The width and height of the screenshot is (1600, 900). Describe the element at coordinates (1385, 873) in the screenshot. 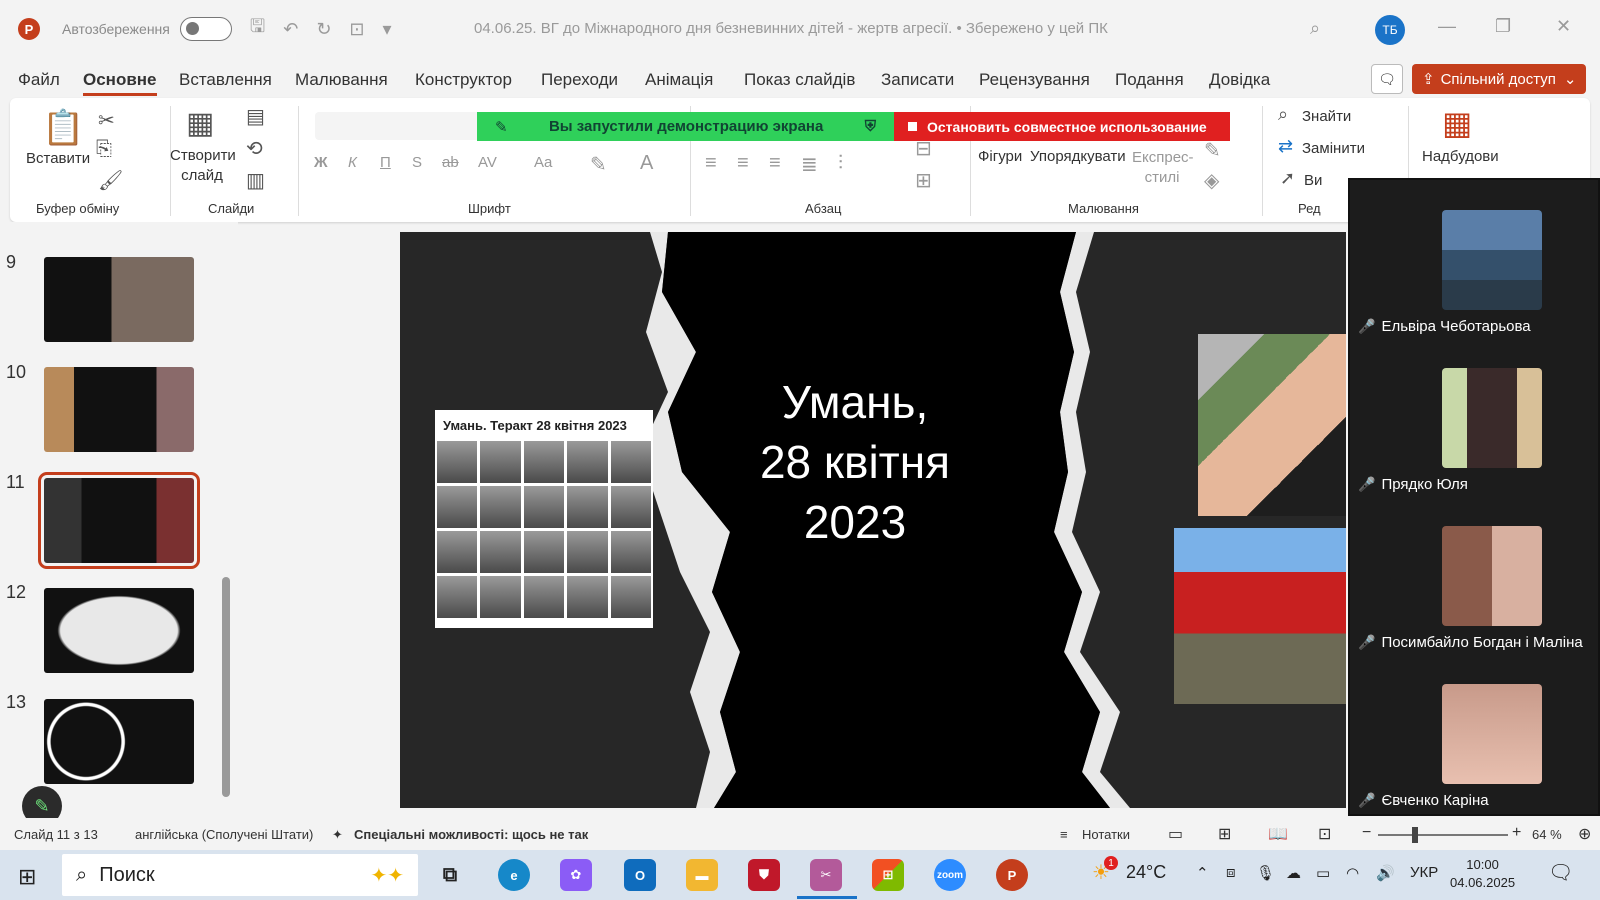

I see `volume-icon: 🔊` at that location.